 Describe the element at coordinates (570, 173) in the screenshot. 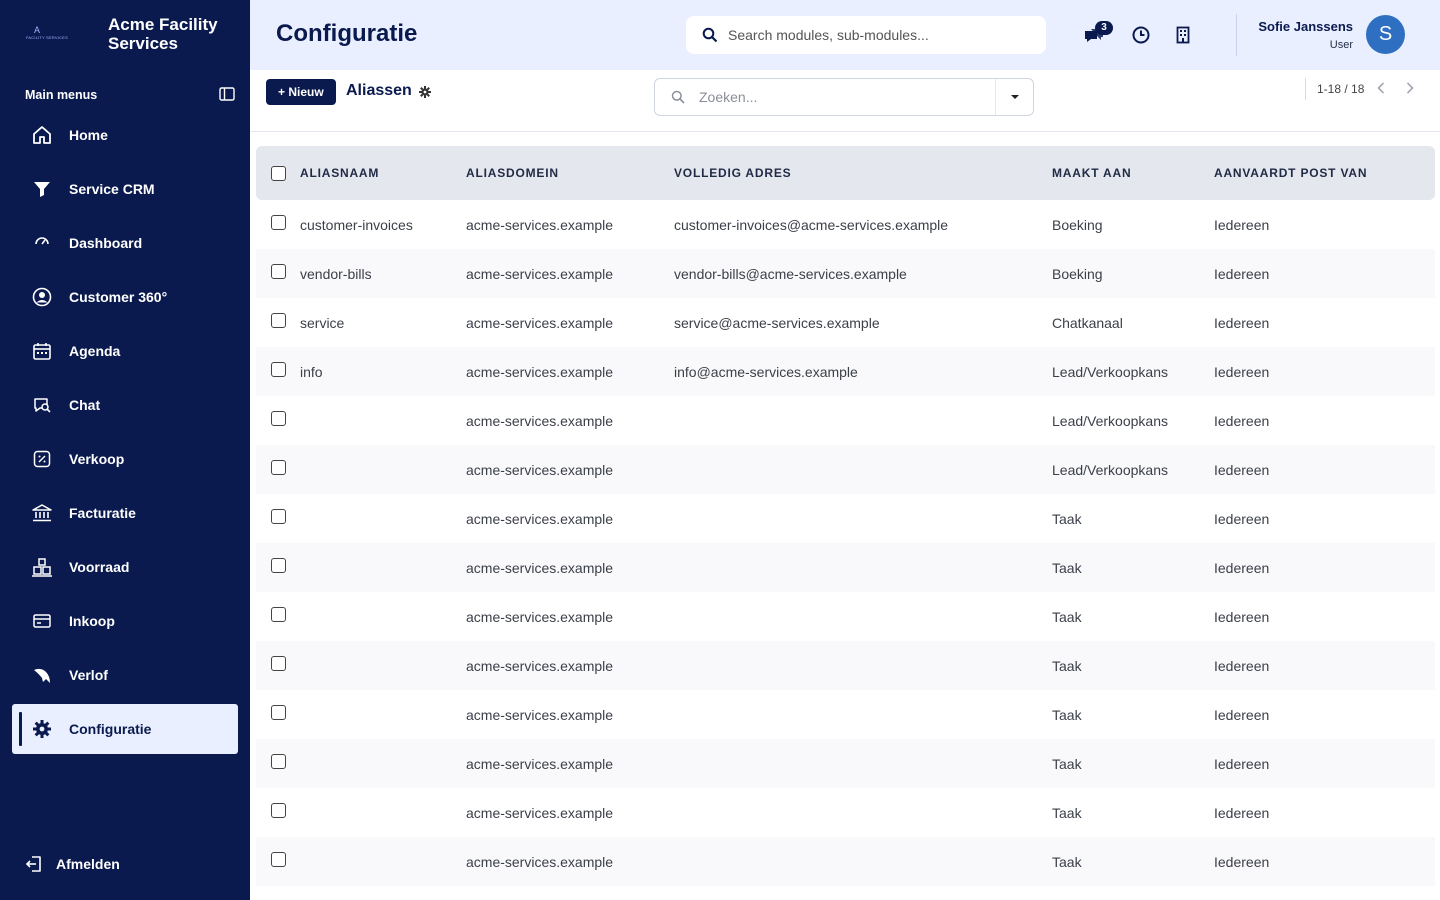

I see `column-header: ALIASDOMEIN` at that location.